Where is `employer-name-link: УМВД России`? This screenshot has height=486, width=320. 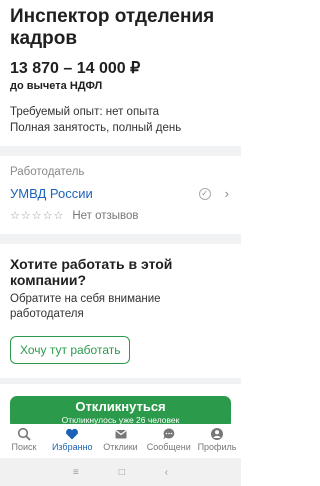
employer-name-link: УМВД России is located at coordinates (104, 193).